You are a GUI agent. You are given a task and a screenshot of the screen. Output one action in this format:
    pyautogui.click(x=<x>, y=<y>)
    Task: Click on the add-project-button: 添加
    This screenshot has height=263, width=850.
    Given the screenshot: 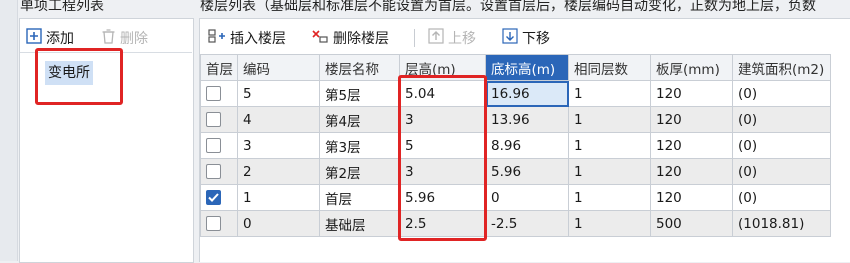 What is the action you would take?
    pyautogui.click(x=50, y=38)
    